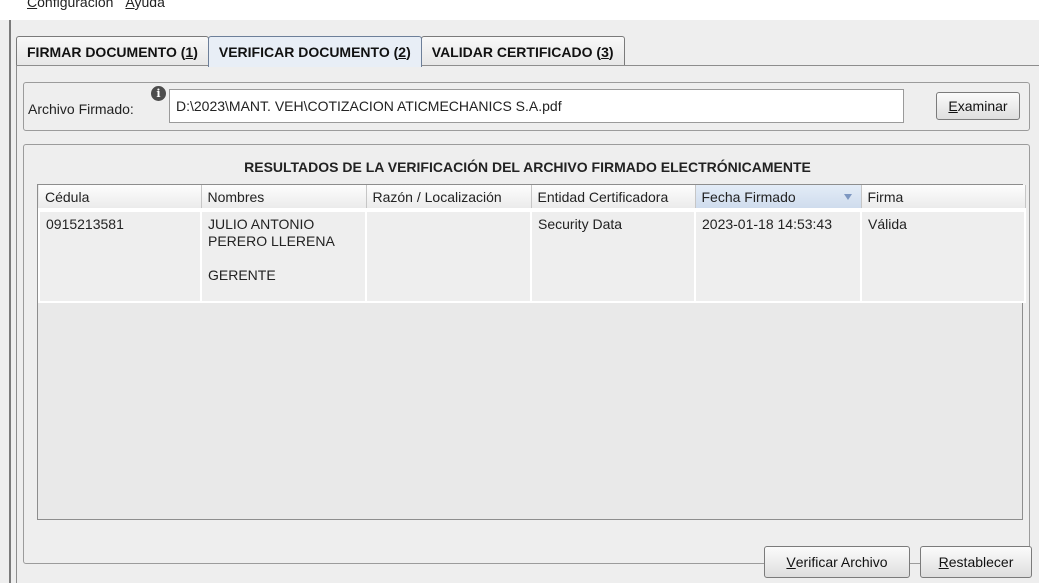 Image resolution: width=1039 pixels, height=583 pixels. Describe the element at coordinates (283, 255) in the screenshot. I see `cell-nombres: JULIO ANTONIO PERERO LLERENA GERENTE` at that location.